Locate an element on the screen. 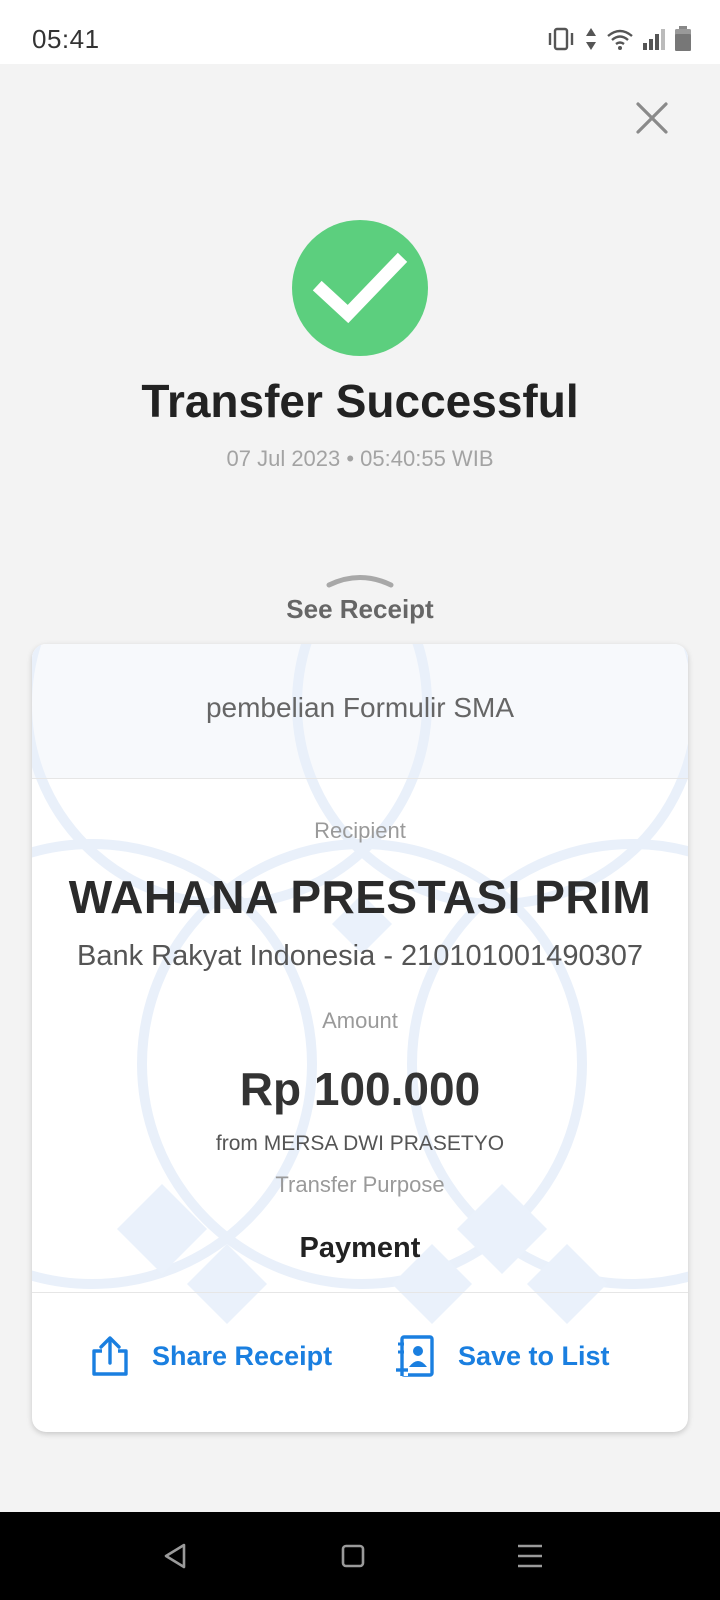 The image size is (720, 1600). chevron-up-icon is located at coordinates (360, 581).